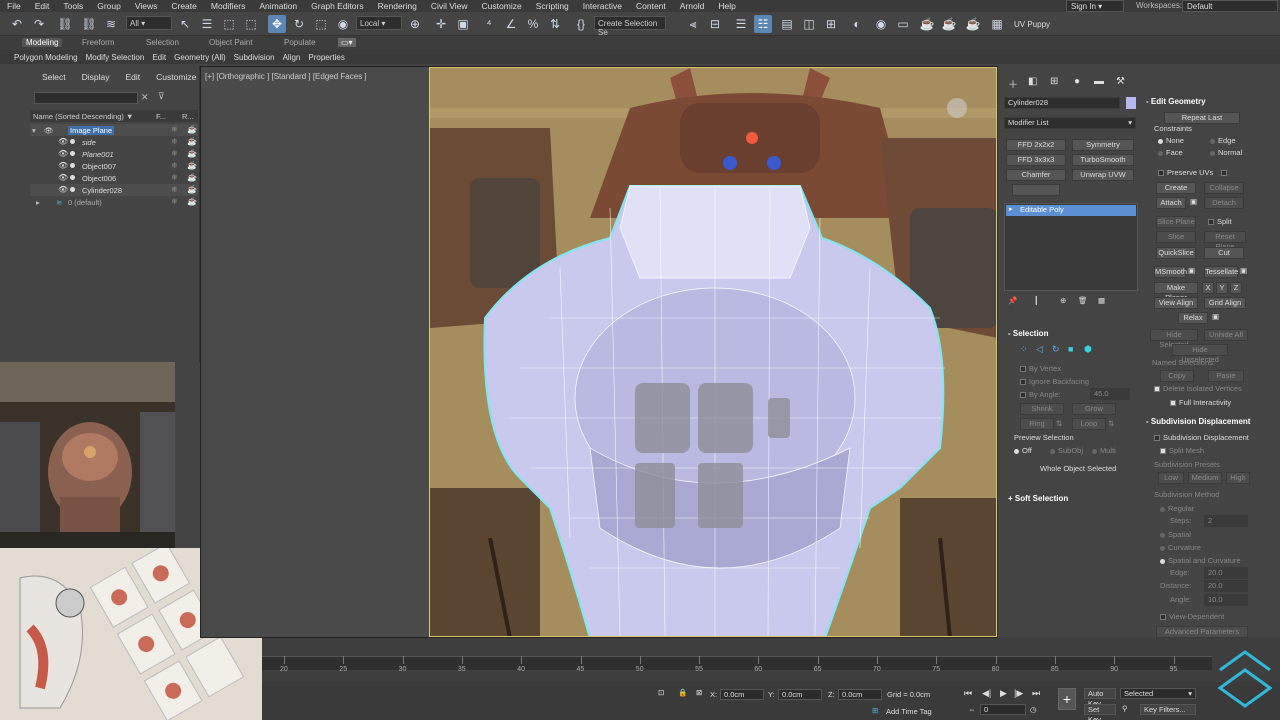  I want to click on modifier-list-dropdown: Modifier List ▾, so click(1070, 123).